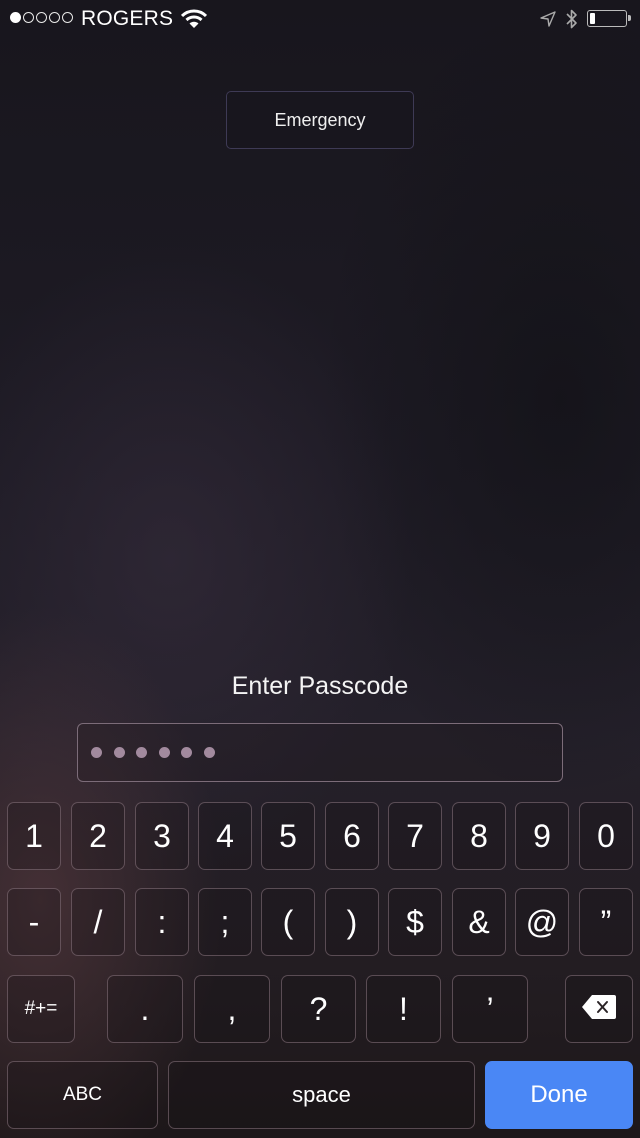 The height and width of the screenshot is (1138, 640). I want to click on punctuation-key: ., so click(145, 1009).